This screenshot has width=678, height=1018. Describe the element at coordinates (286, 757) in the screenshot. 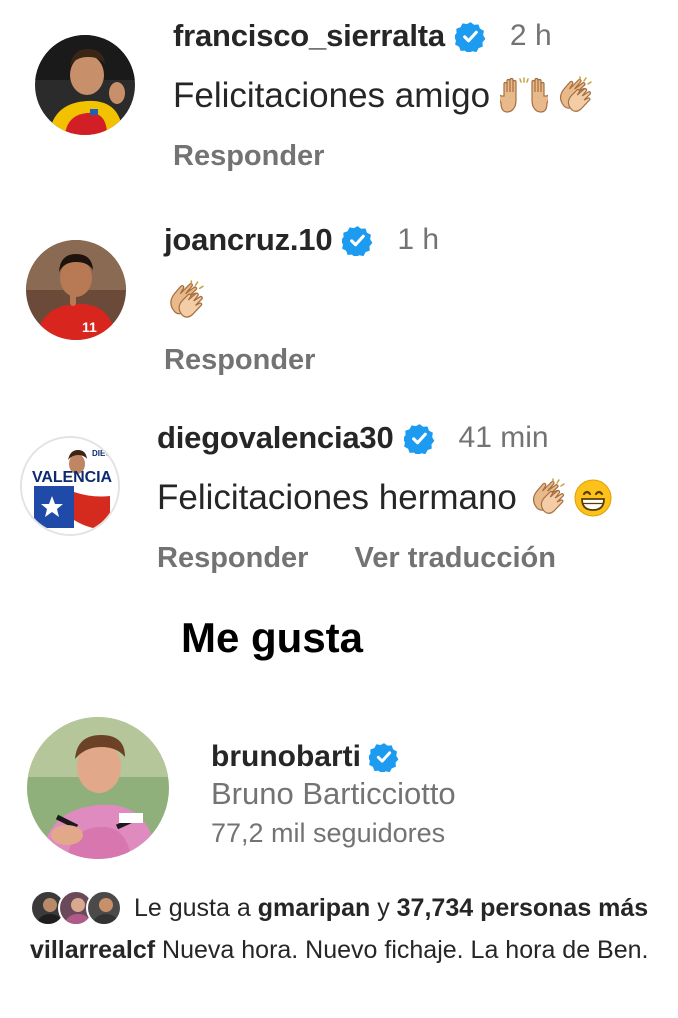

I see `liker-username: brunobarti` at that location.